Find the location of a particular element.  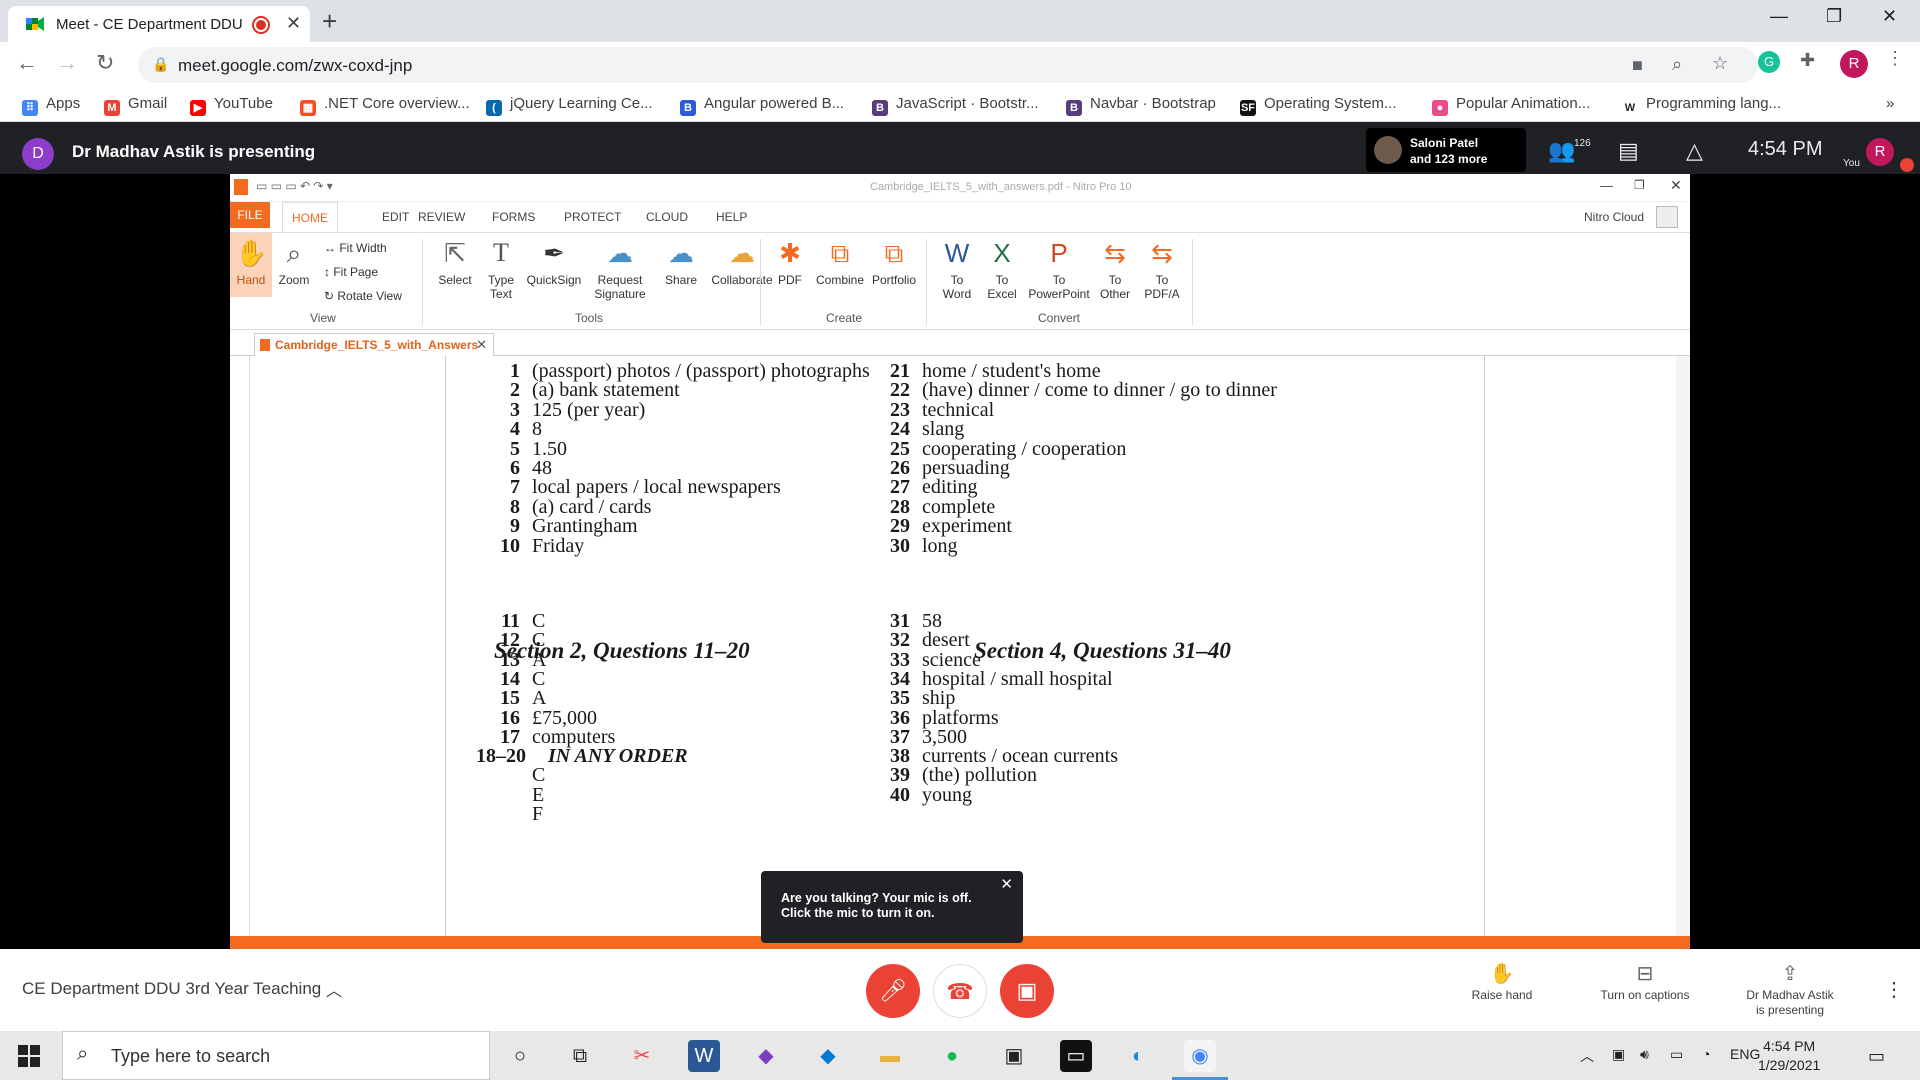

menu-edit: EDIT is located at coordinates (395, 217).